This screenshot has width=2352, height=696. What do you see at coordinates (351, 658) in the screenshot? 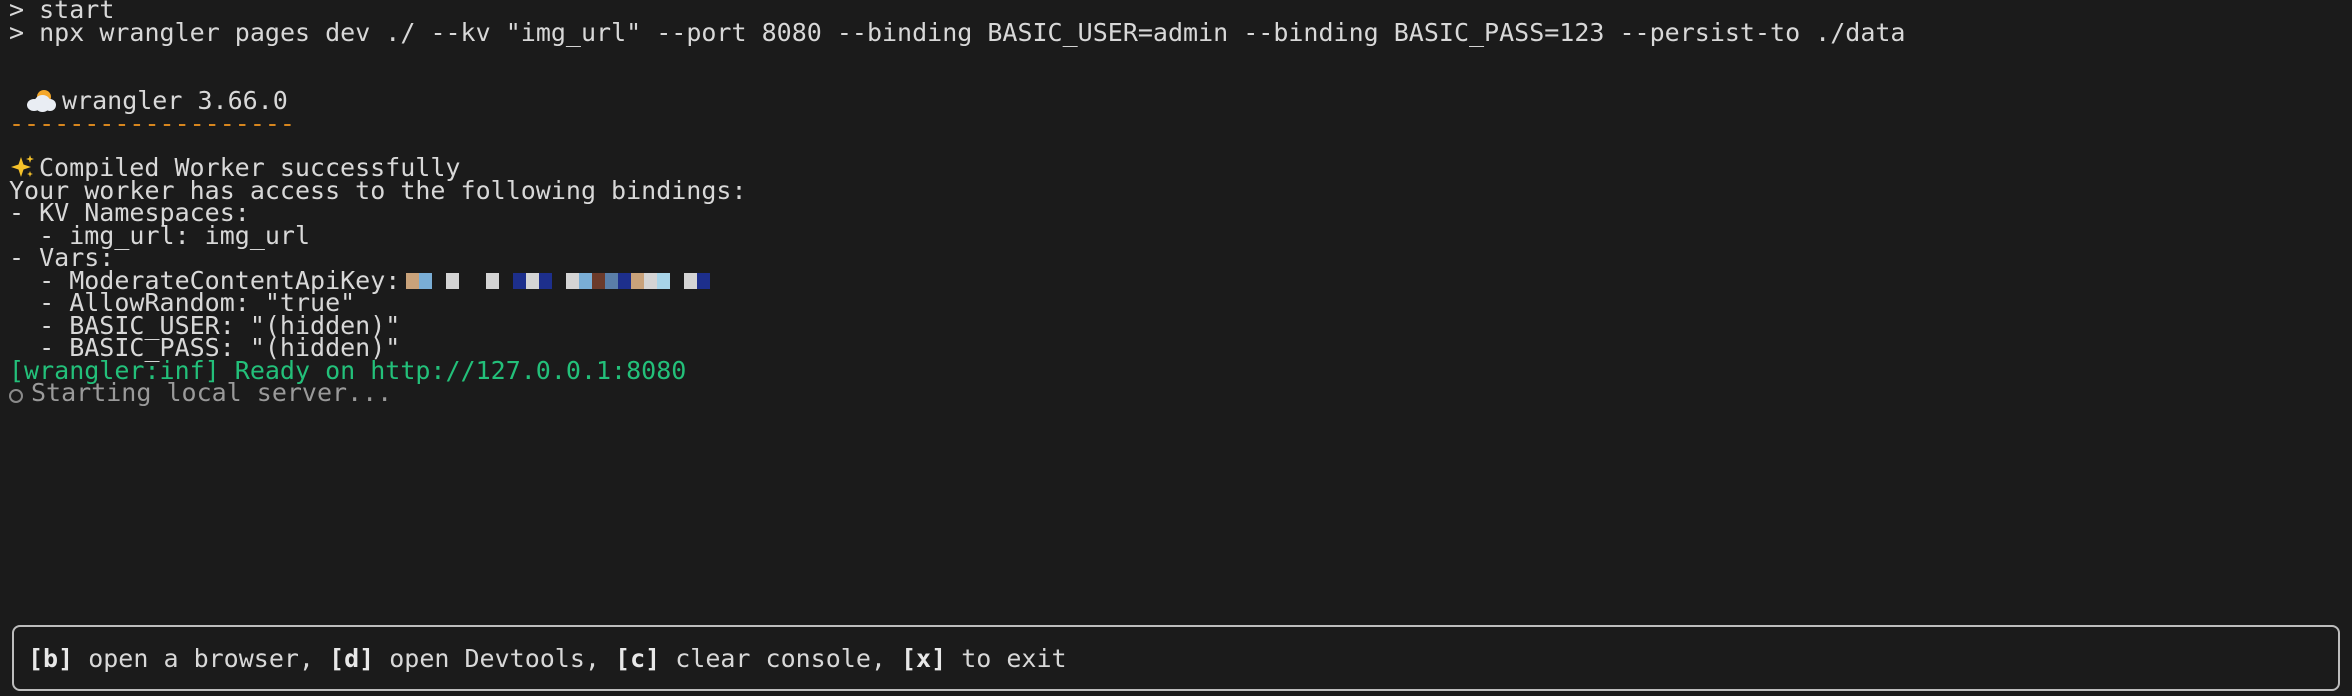
I see `hotkey-d: [d]` at bounding box center [351, 658].